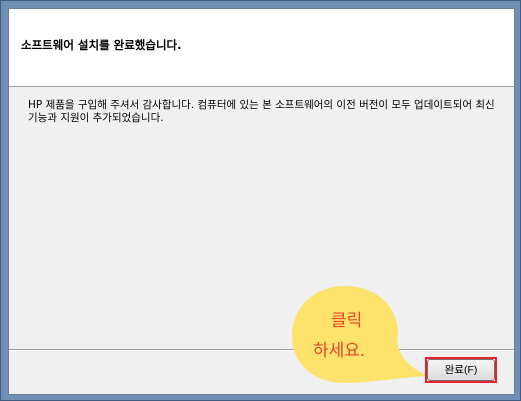 The image size is (521, 401). I want to click on footer-separator, so click(261, 350).